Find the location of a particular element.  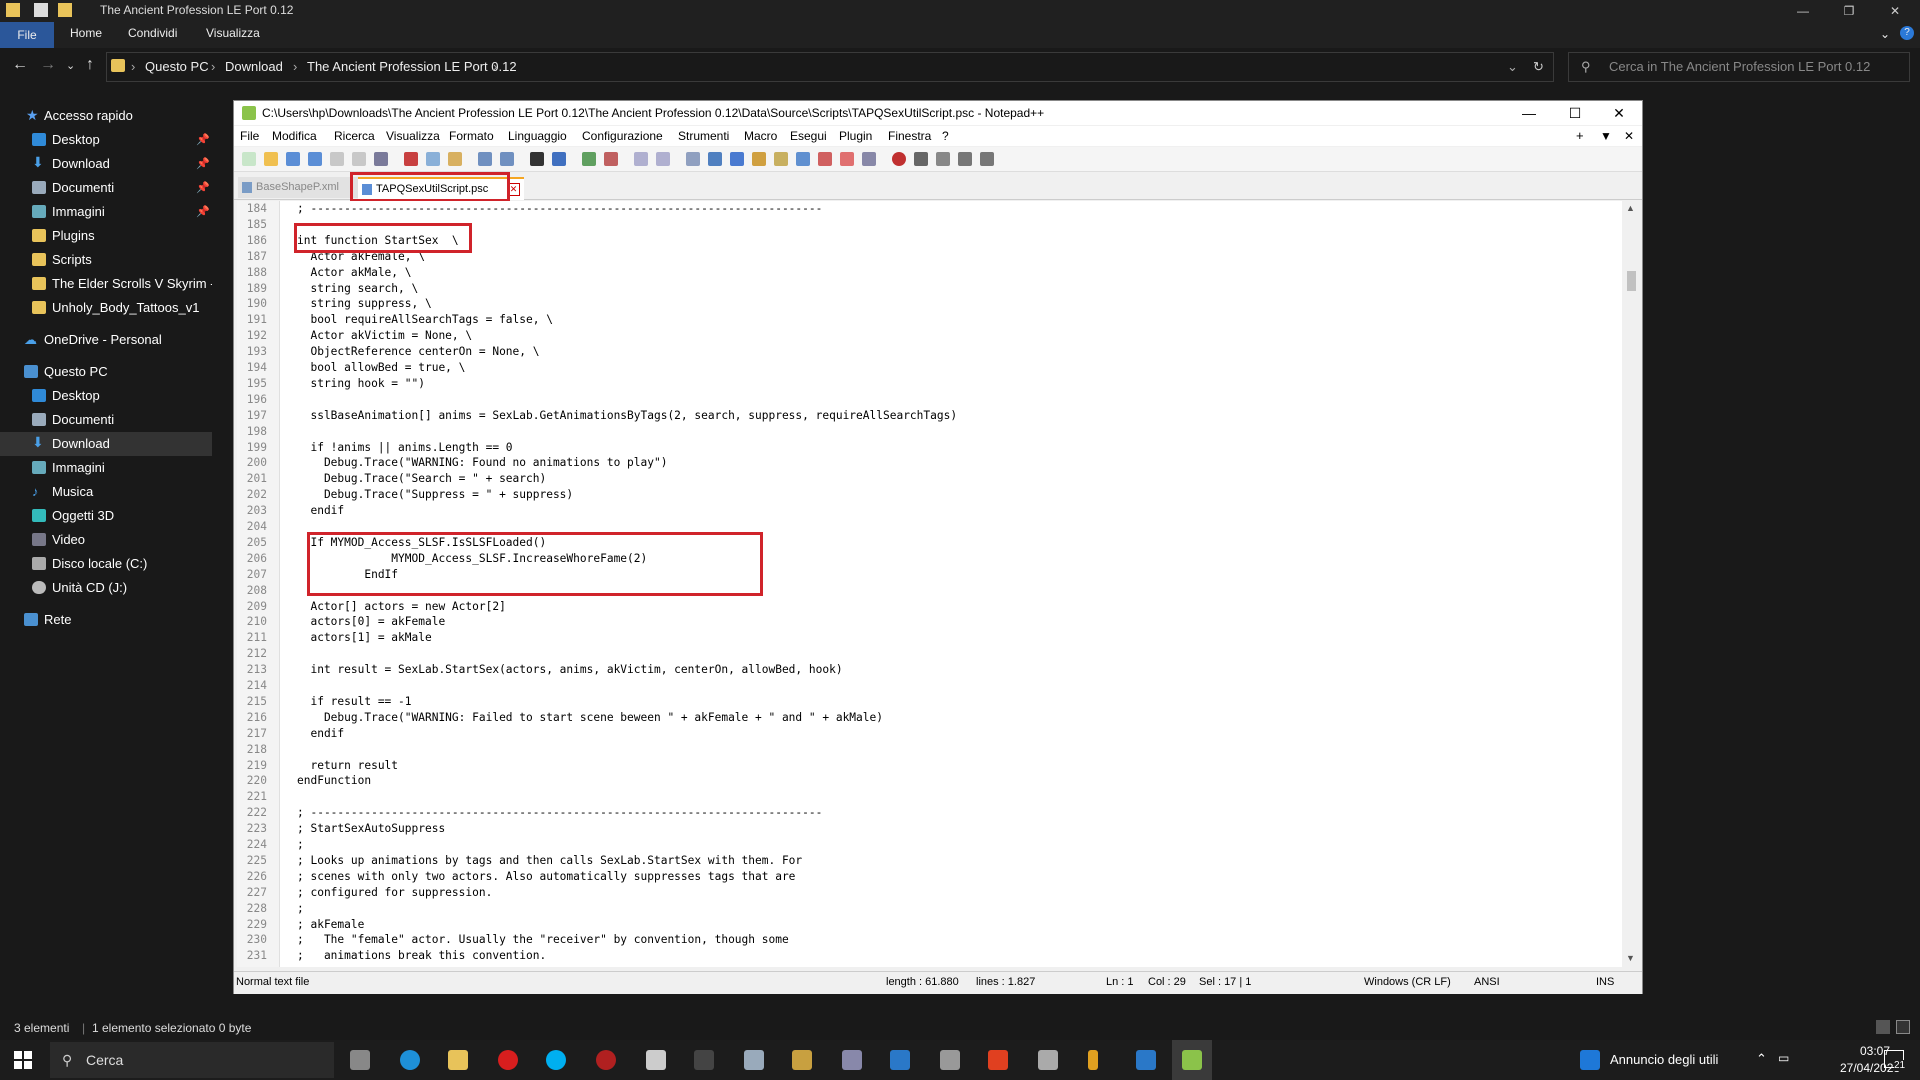

find-icon is located at coordinates (537, 159).